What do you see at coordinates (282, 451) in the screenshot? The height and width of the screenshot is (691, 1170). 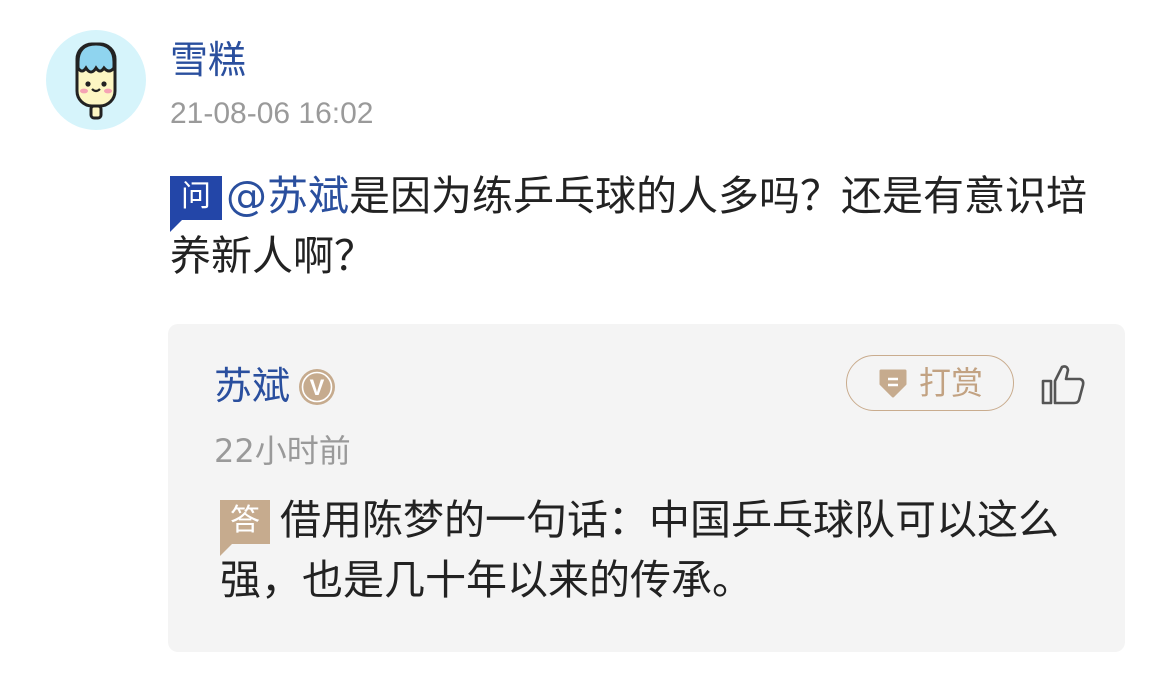 I see `answer-time: 22小时前` at bounding box center [282, 451].